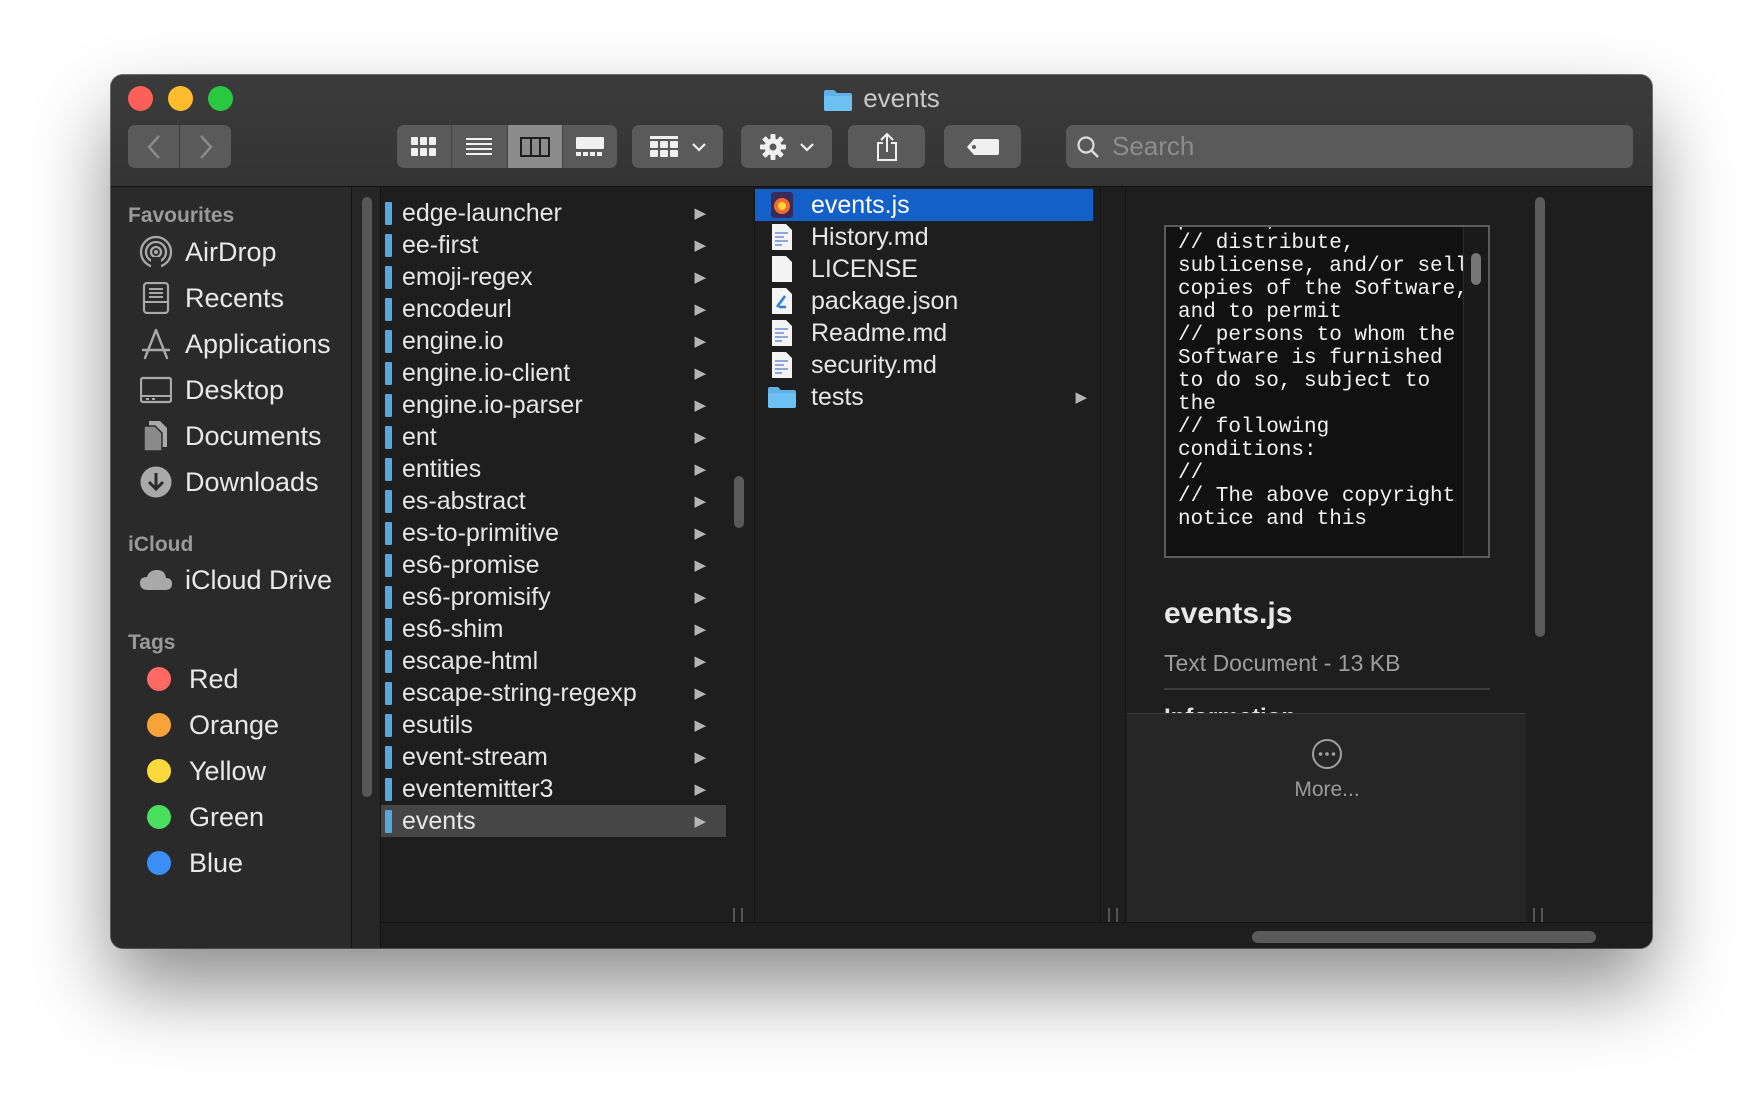  I want to click on icon-view-button, so click(424, 146).